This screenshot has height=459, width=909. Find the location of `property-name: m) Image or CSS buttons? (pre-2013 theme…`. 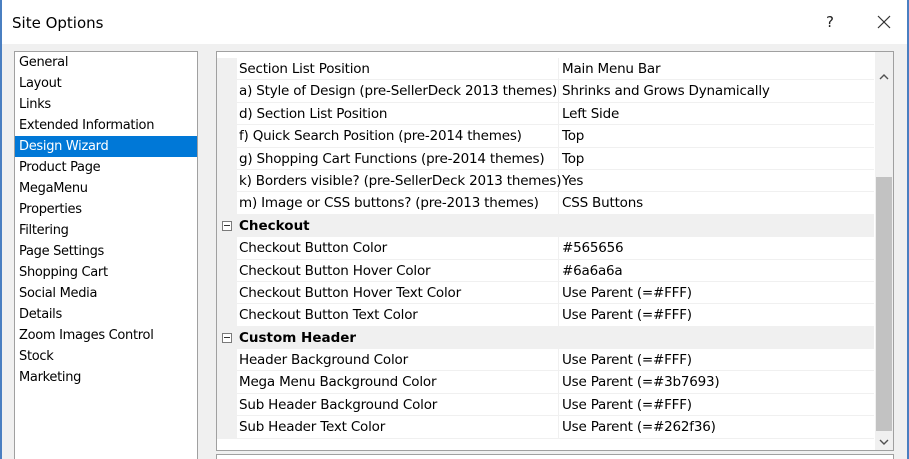

property-name: m) Image or CSS buttons? (pre-2013 theme… is located at coordinates (398, 203).